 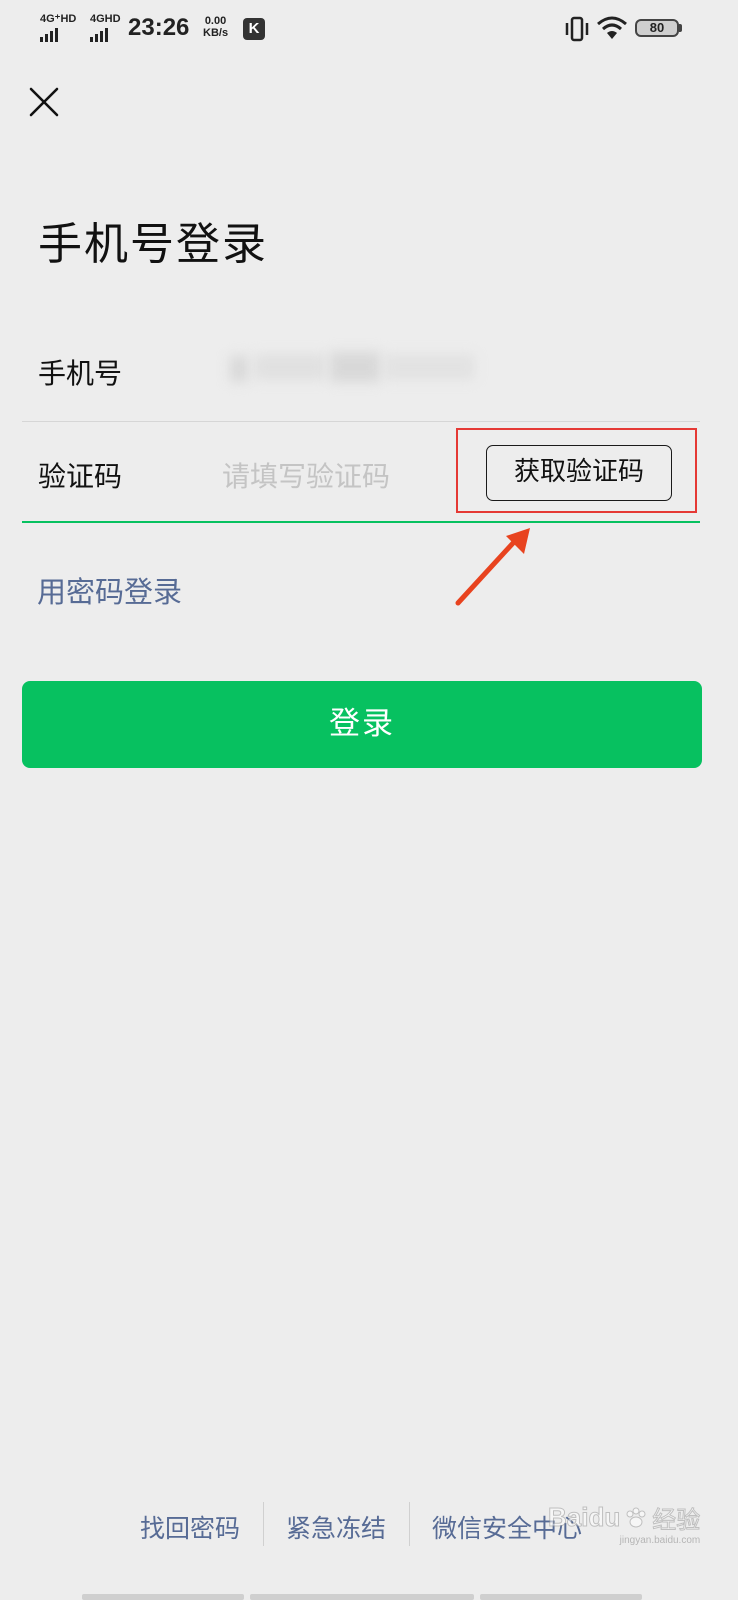 I want to click on network-speed: 0.00 KB/s, so click(x=215, y=27).